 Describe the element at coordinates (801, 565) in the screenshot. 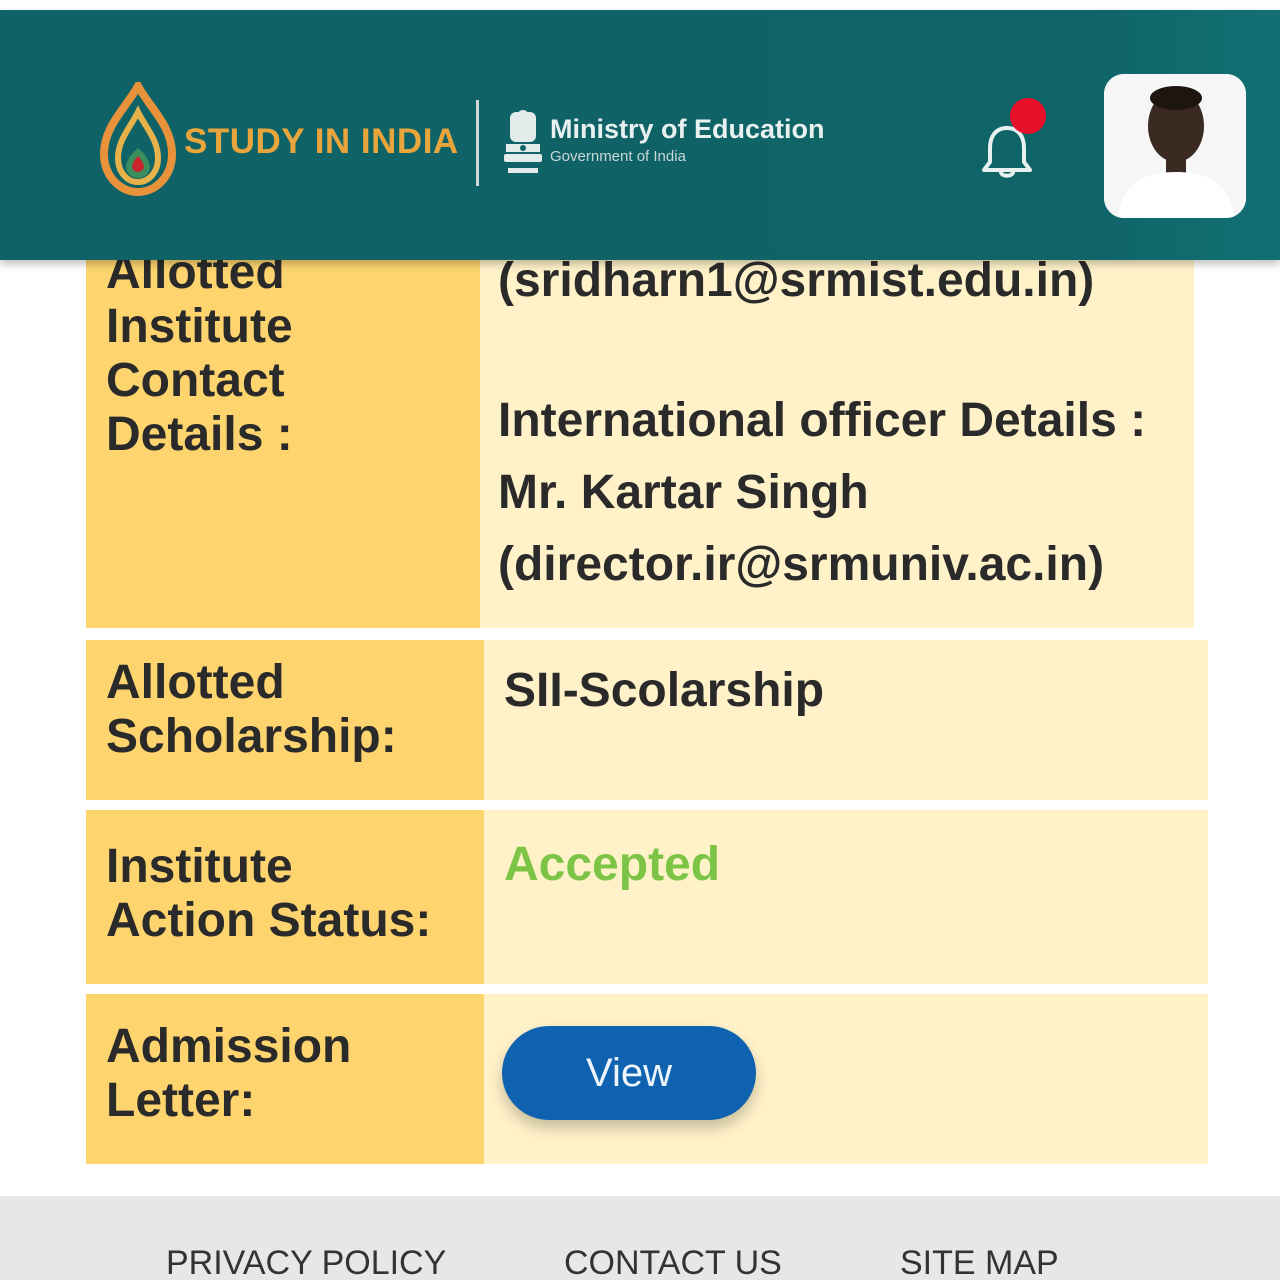

I see `international-officer-email: (director.ir@srmuniv.ac.in)` at that location.